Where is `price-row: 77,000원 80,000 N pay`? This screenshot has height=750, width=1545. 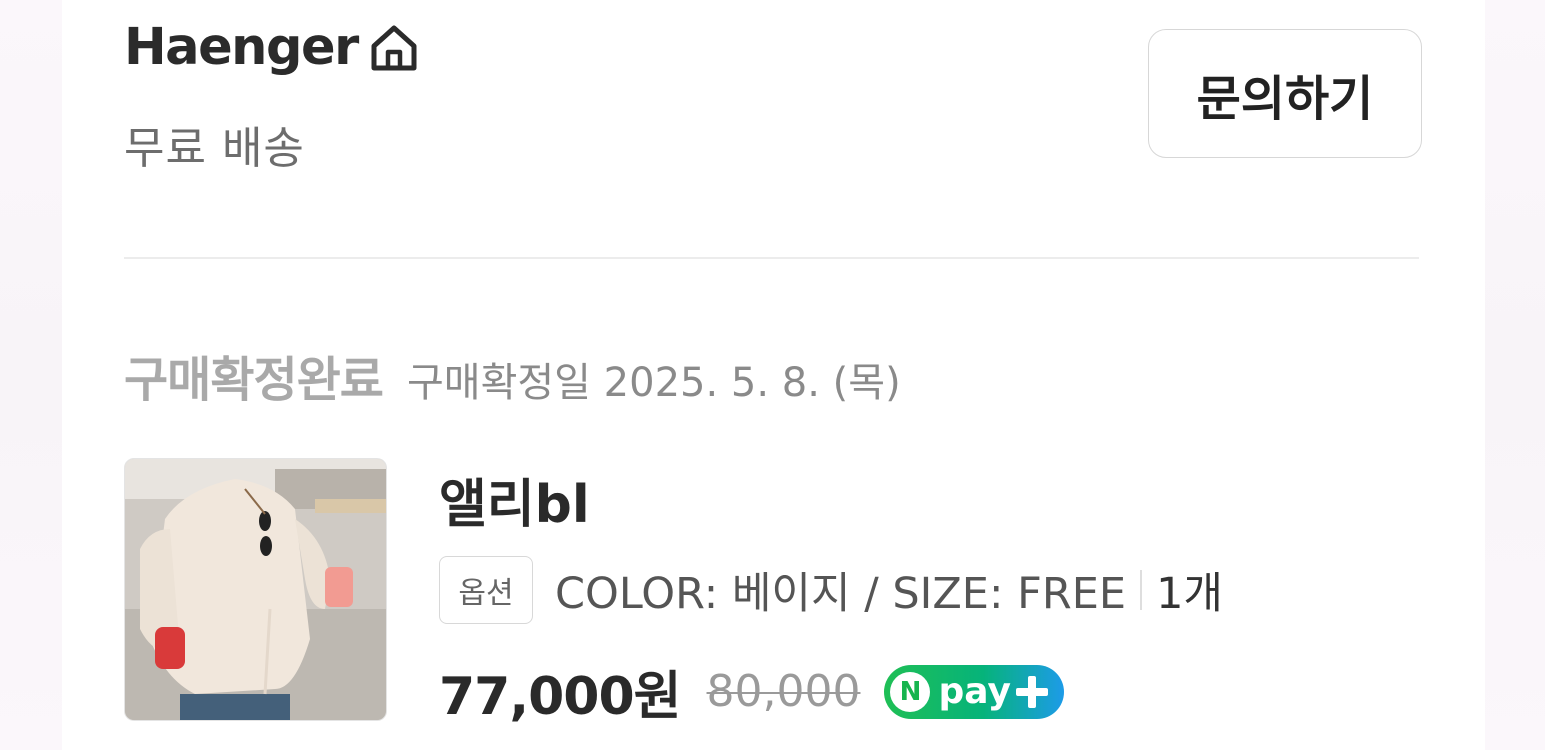 price-row: 77,000원 80,000 N pay is located at coordinates (752, 691).